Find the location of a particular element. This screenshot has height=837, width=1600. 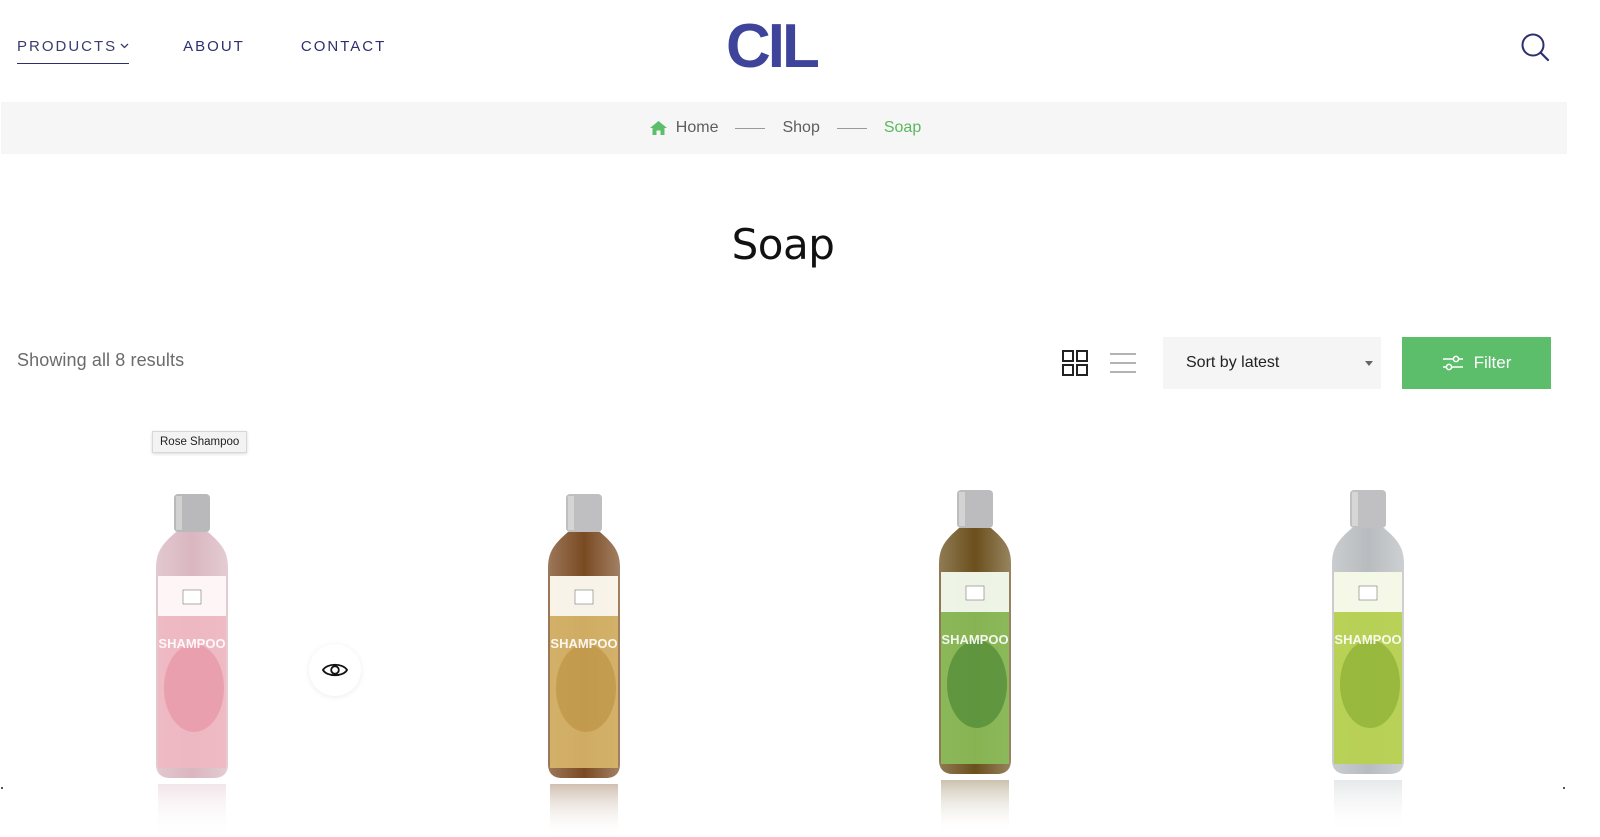

breadcrumb: Home Shop Soap is located at coordinates (784, 128).